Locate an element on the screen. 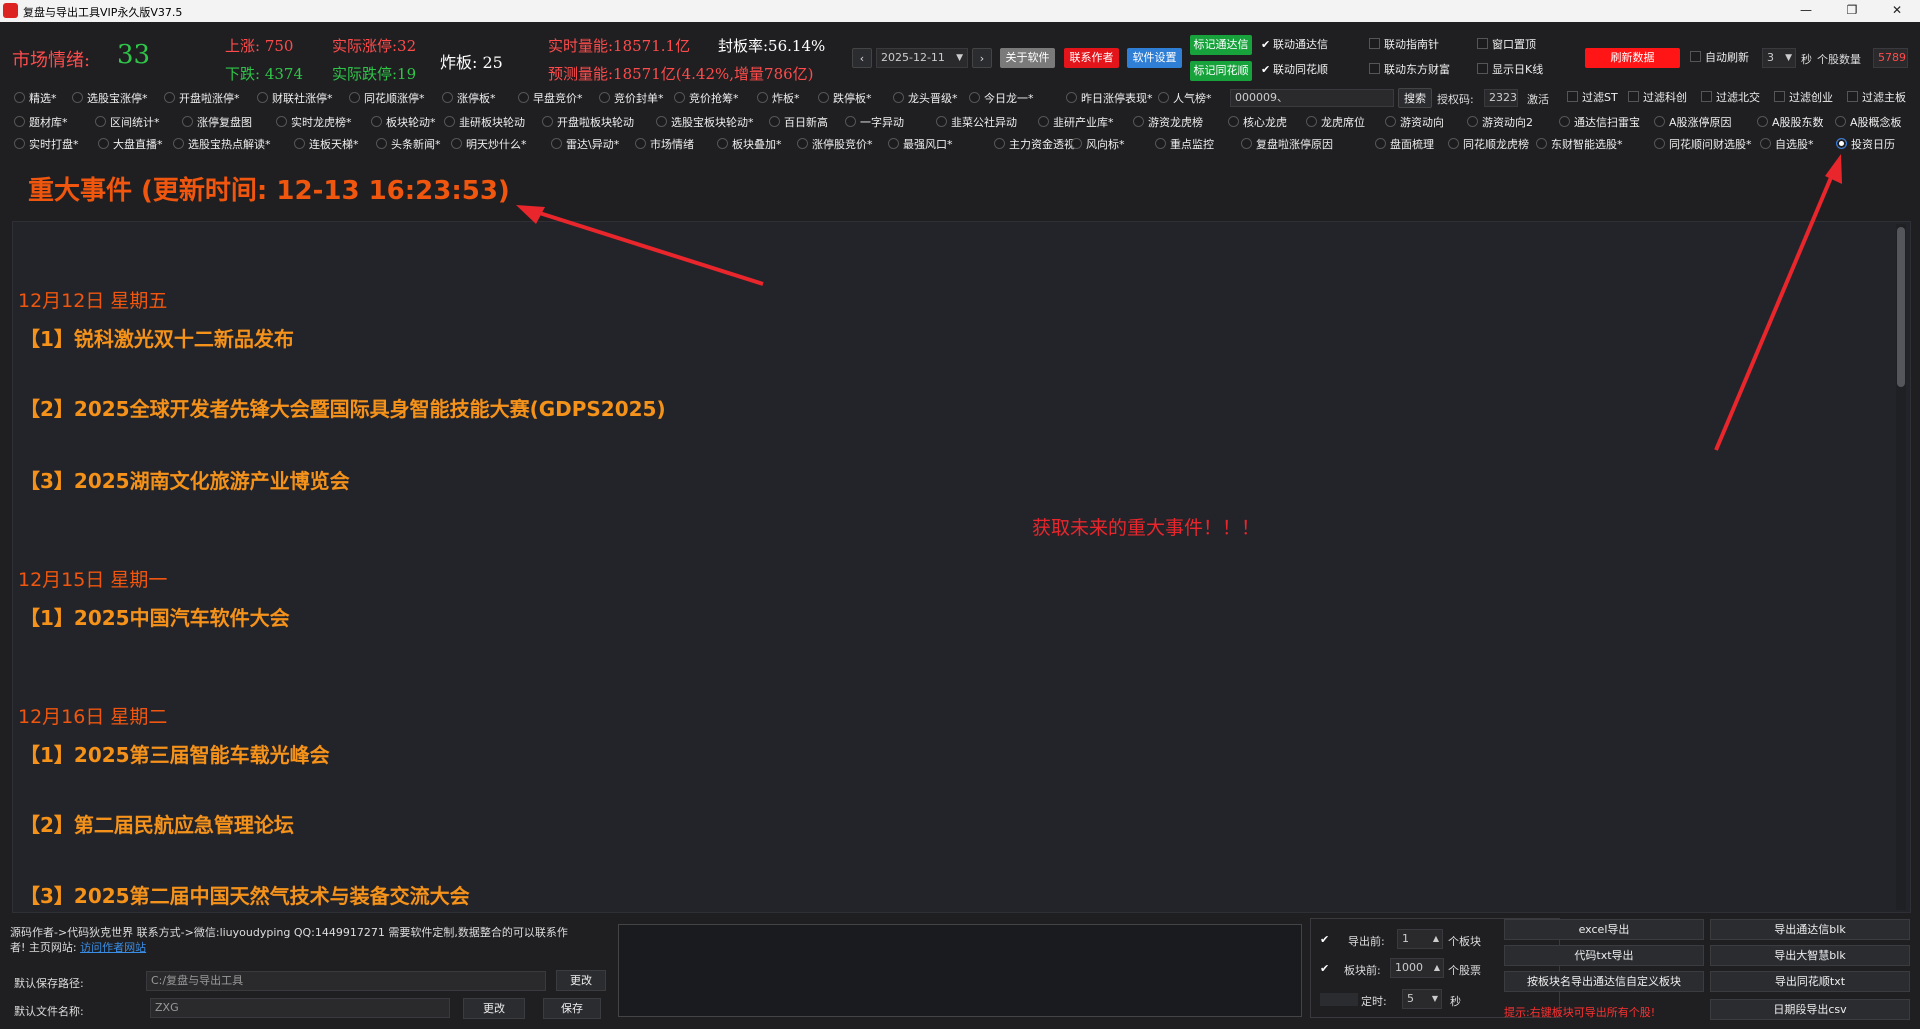 Image resolution: width=1920 pixels, height=1029 pixels. export-top-input: 1 ▲ is located at coordinates (1420, 939).